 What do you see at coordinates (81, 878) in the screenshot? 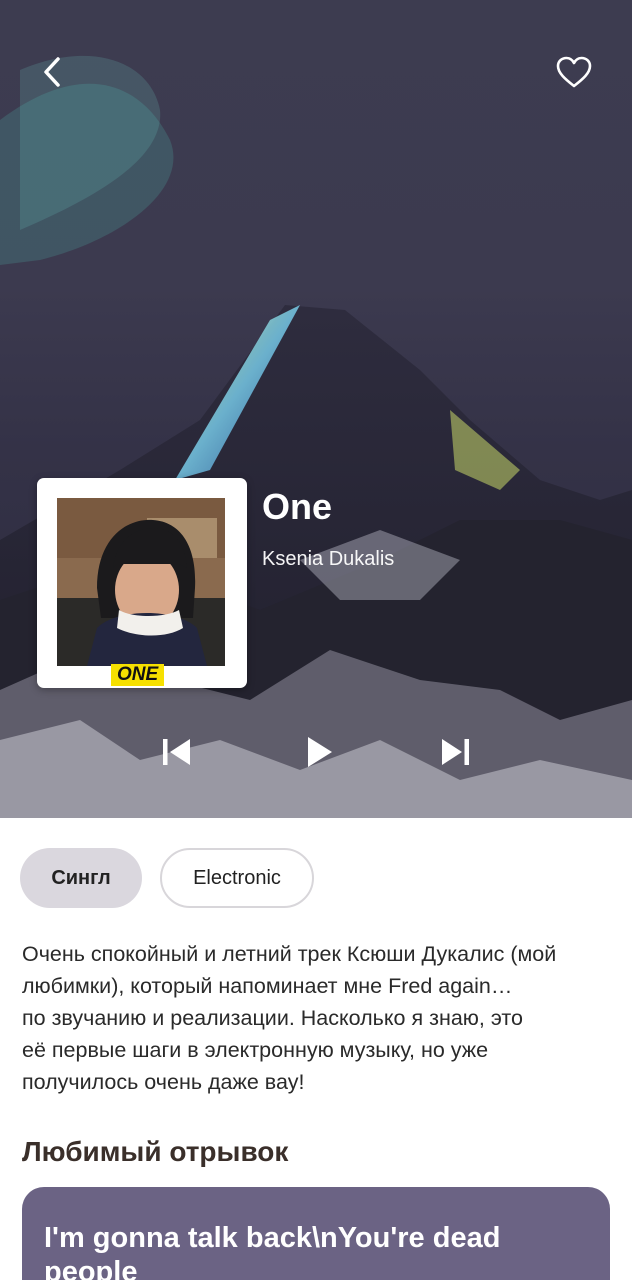
I see `tag-single: Сингл` at bounding box center [81, 878].